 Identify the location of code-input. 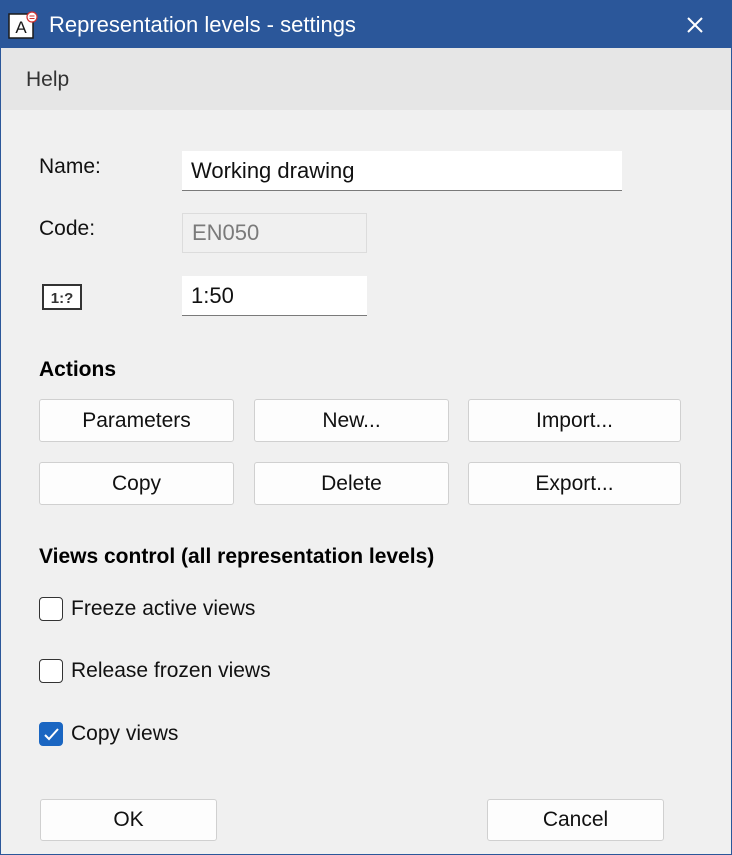
(274, 233).